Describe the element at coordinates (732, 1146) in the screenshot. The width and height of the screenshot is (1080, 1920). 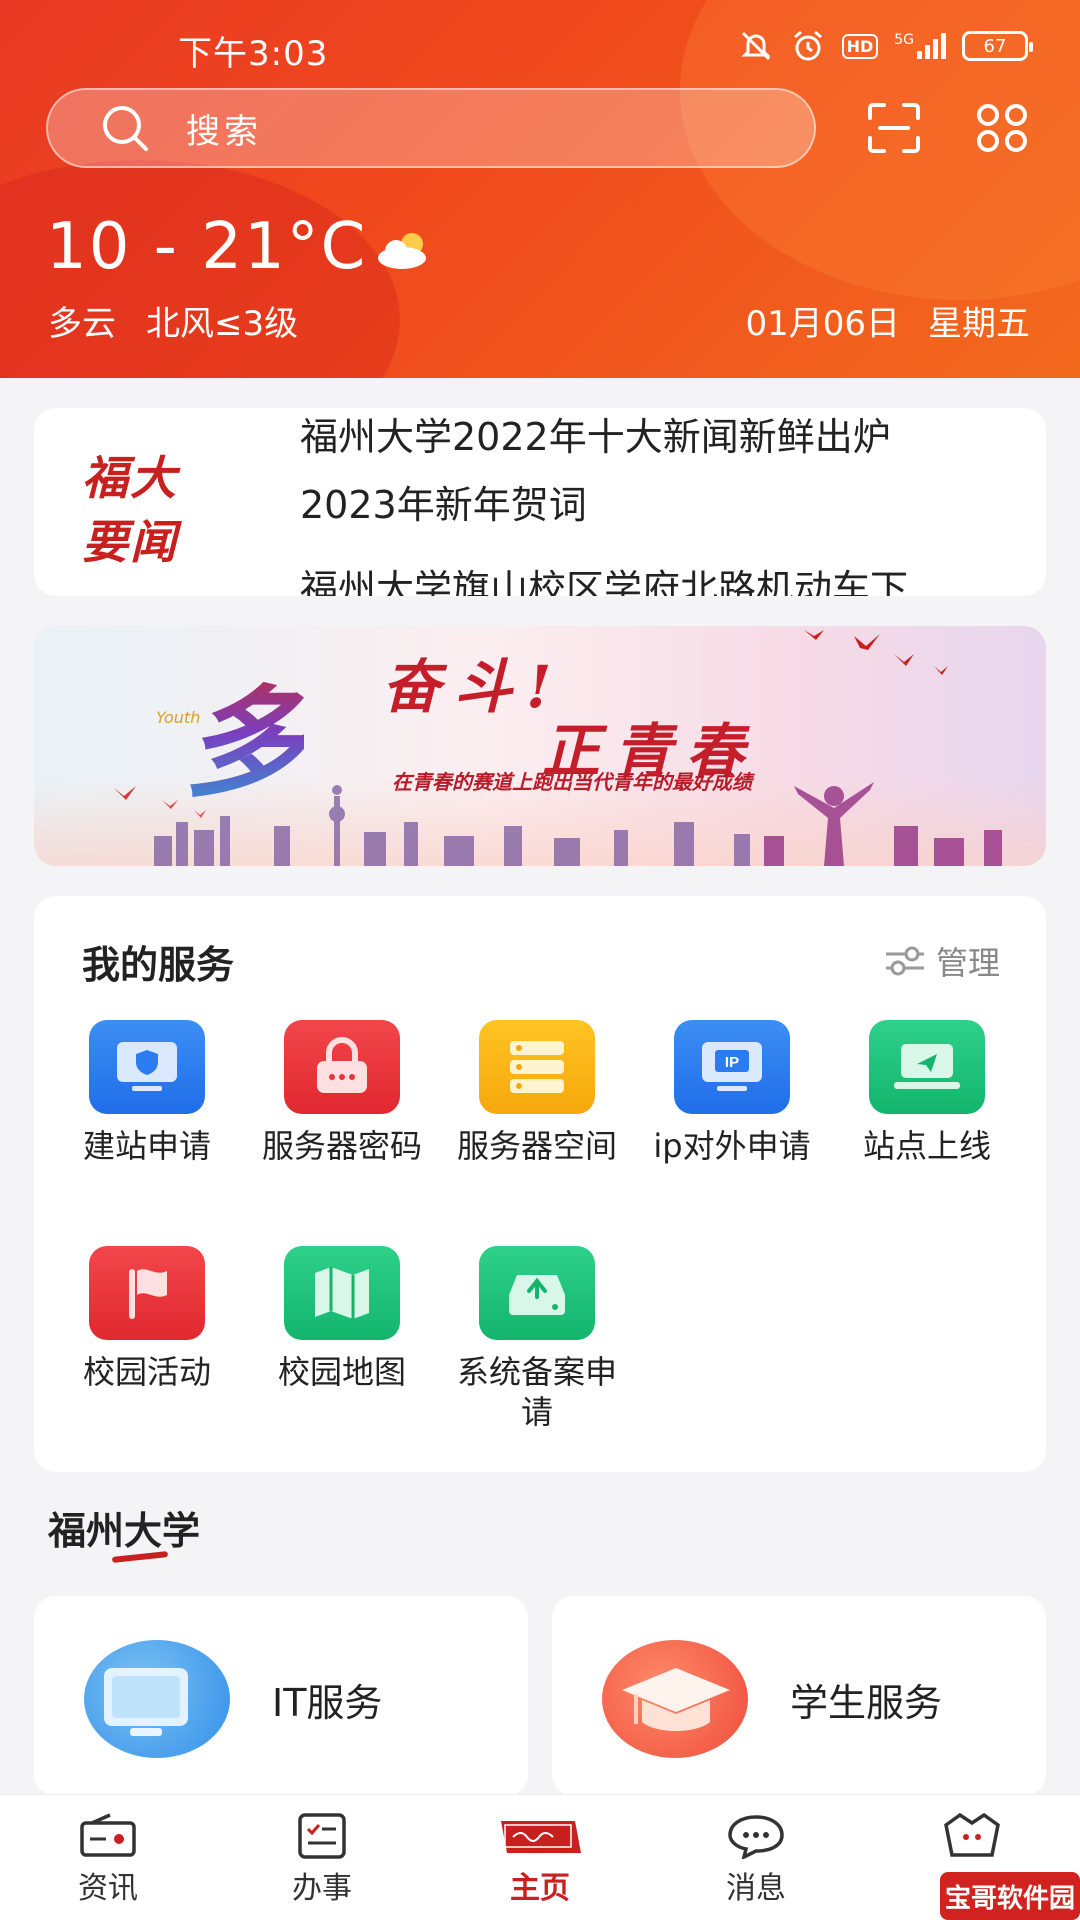
I see `service-label: ip对外申请` at that location.